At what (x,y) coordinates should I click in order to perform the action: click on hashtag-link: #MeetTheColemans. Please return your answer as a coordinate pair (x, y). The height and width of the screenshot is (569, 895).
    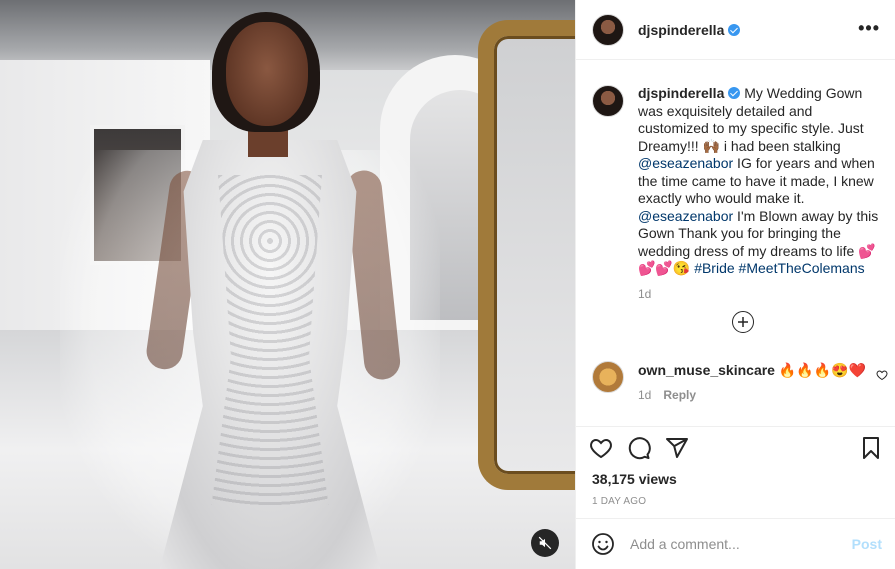
    Looking at the image, I should click on (802, 268).